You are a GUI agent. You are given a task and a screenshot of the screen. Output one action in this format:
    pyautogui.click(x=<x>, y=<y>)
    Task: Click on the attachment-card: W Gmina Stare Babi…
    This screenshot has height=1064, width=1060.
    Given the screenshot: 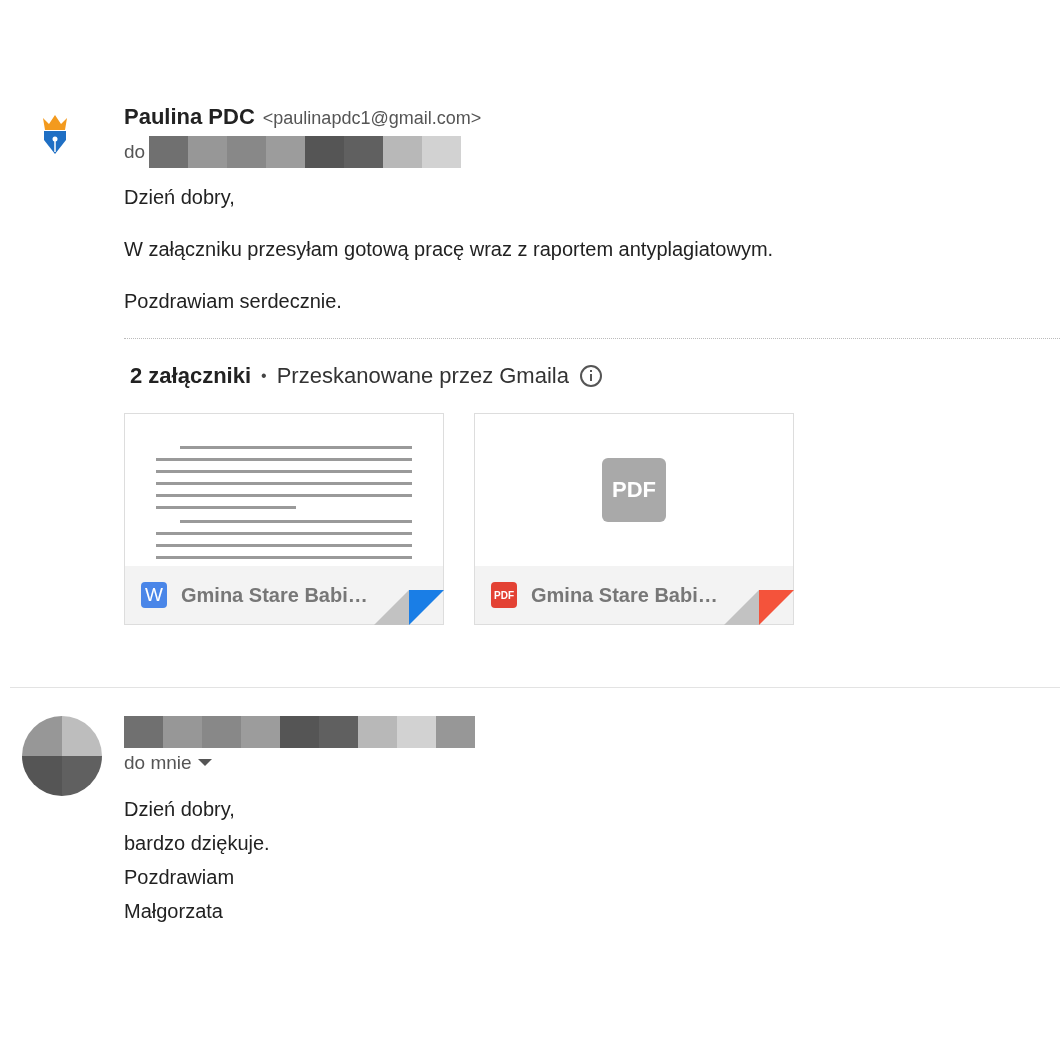 What is the action you would take?
    pyautogui.click(x=284, y=519)
    